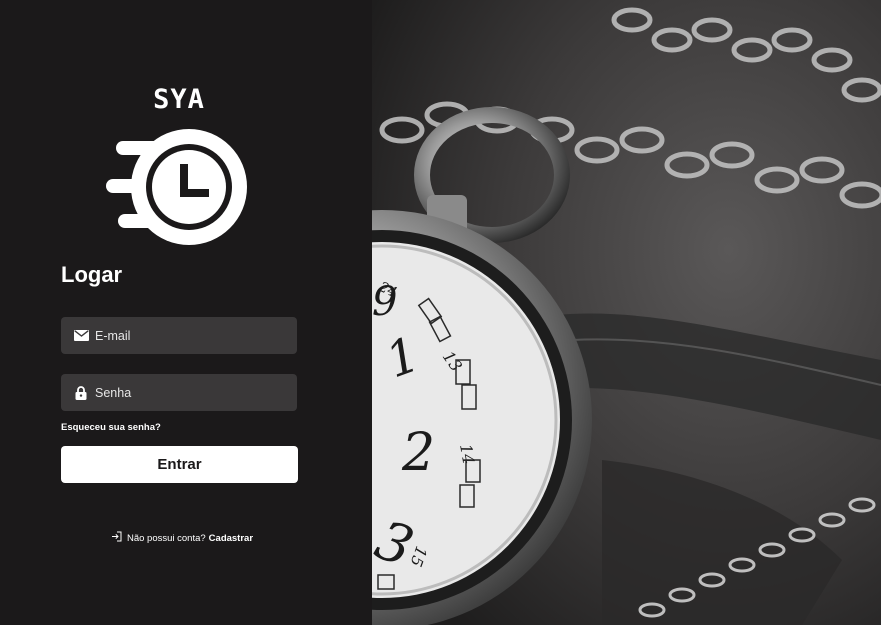  I want to click on password-input, so click(196, 392).